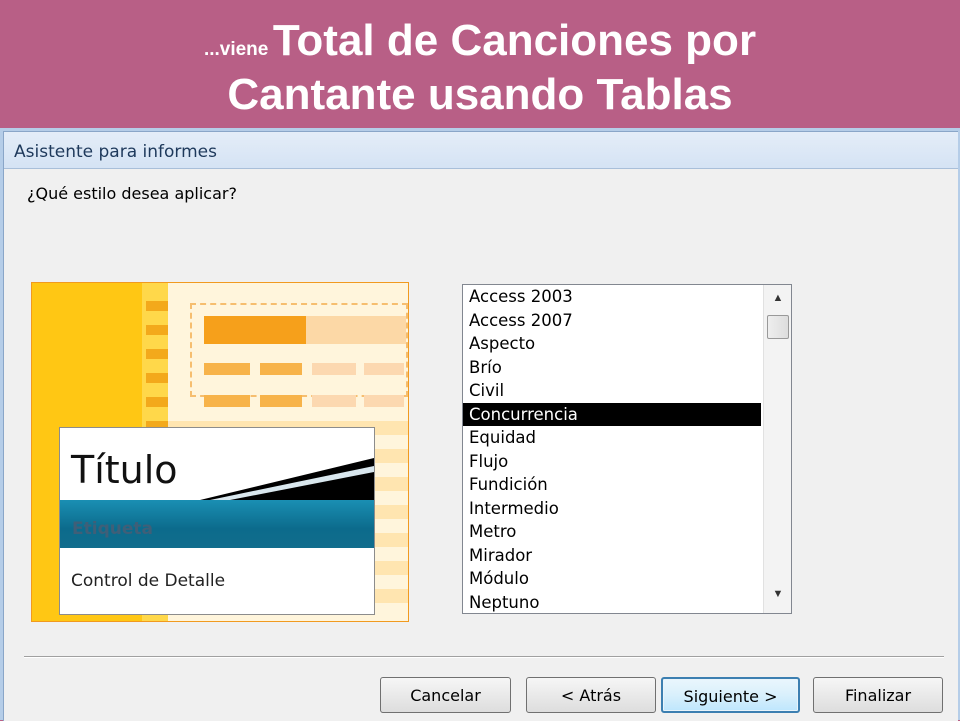 The image size is (960, 721). I want to click on preview-sample-card: Título Etiqueta Control de Detalle, so click(217, 521).